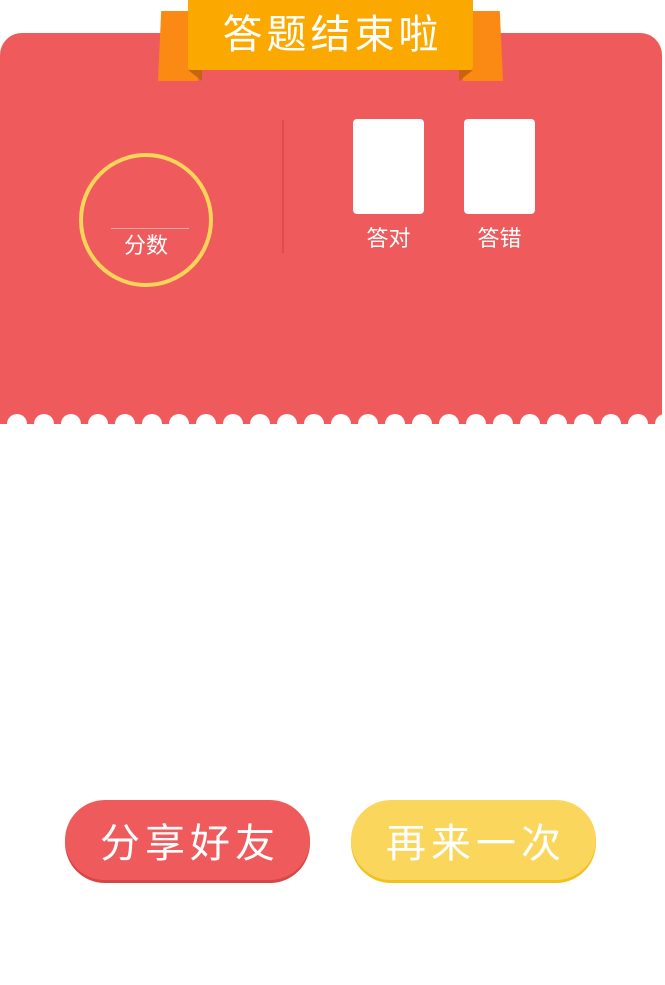  I want to click on wrong-count-box, so click(499, 166).